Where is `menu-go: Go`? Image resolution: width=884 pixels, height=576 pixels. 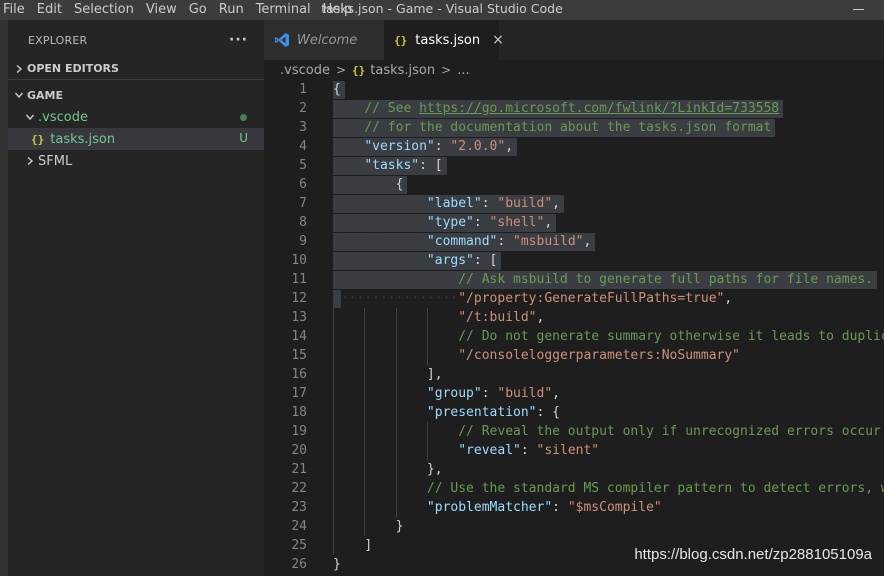 menu-go: Go is located at coordinates (199, 10).